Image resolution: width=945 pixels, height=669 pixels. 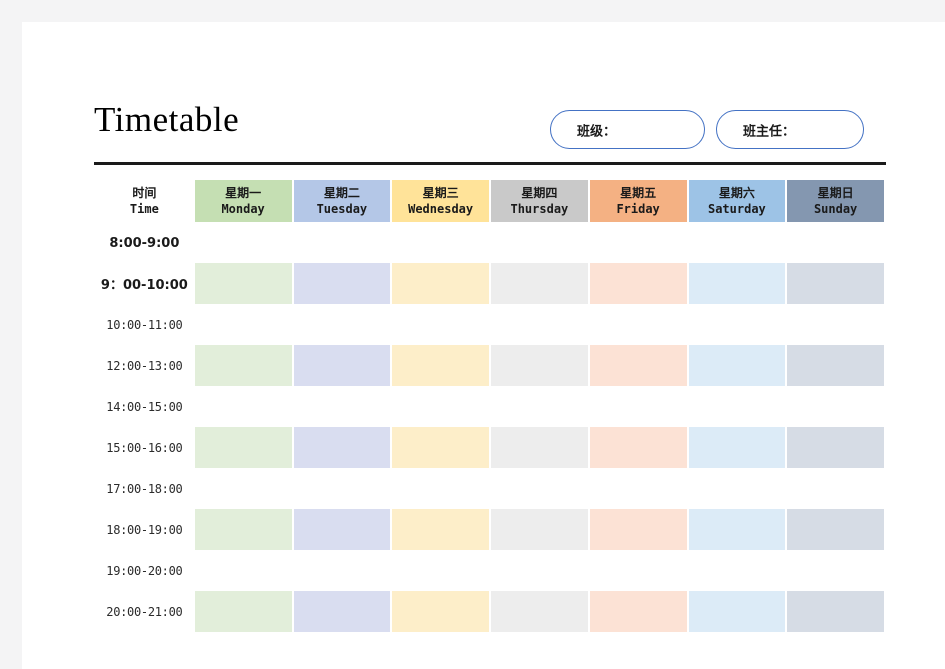 What do you see at coordinates (627, 129) in the screenshot?
I see `class-field: 班级：` at bounding box center [627, 129].